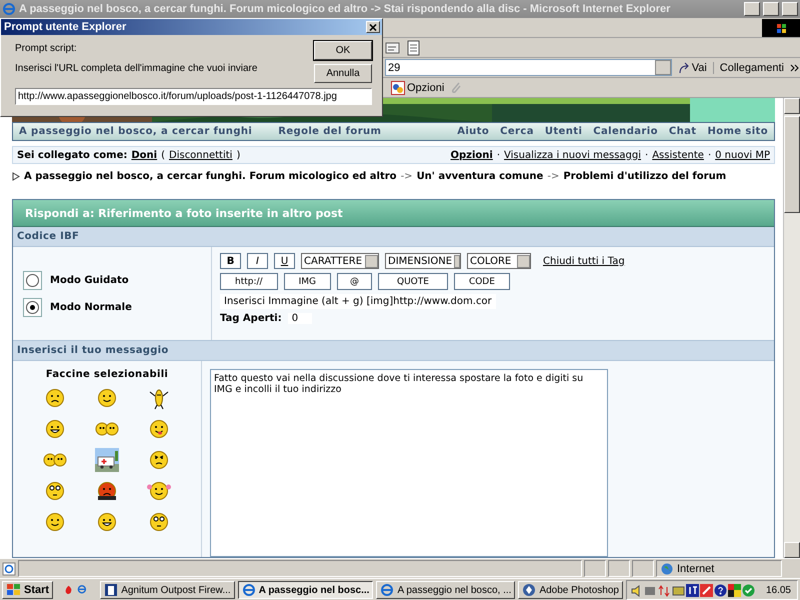  Describe the element at coordinates (193, 96) in the screenshot. I see `url-field: http://www.apasseggionelbosco.it/forum/uploads/post-1-1126447078.jpg` at that location.